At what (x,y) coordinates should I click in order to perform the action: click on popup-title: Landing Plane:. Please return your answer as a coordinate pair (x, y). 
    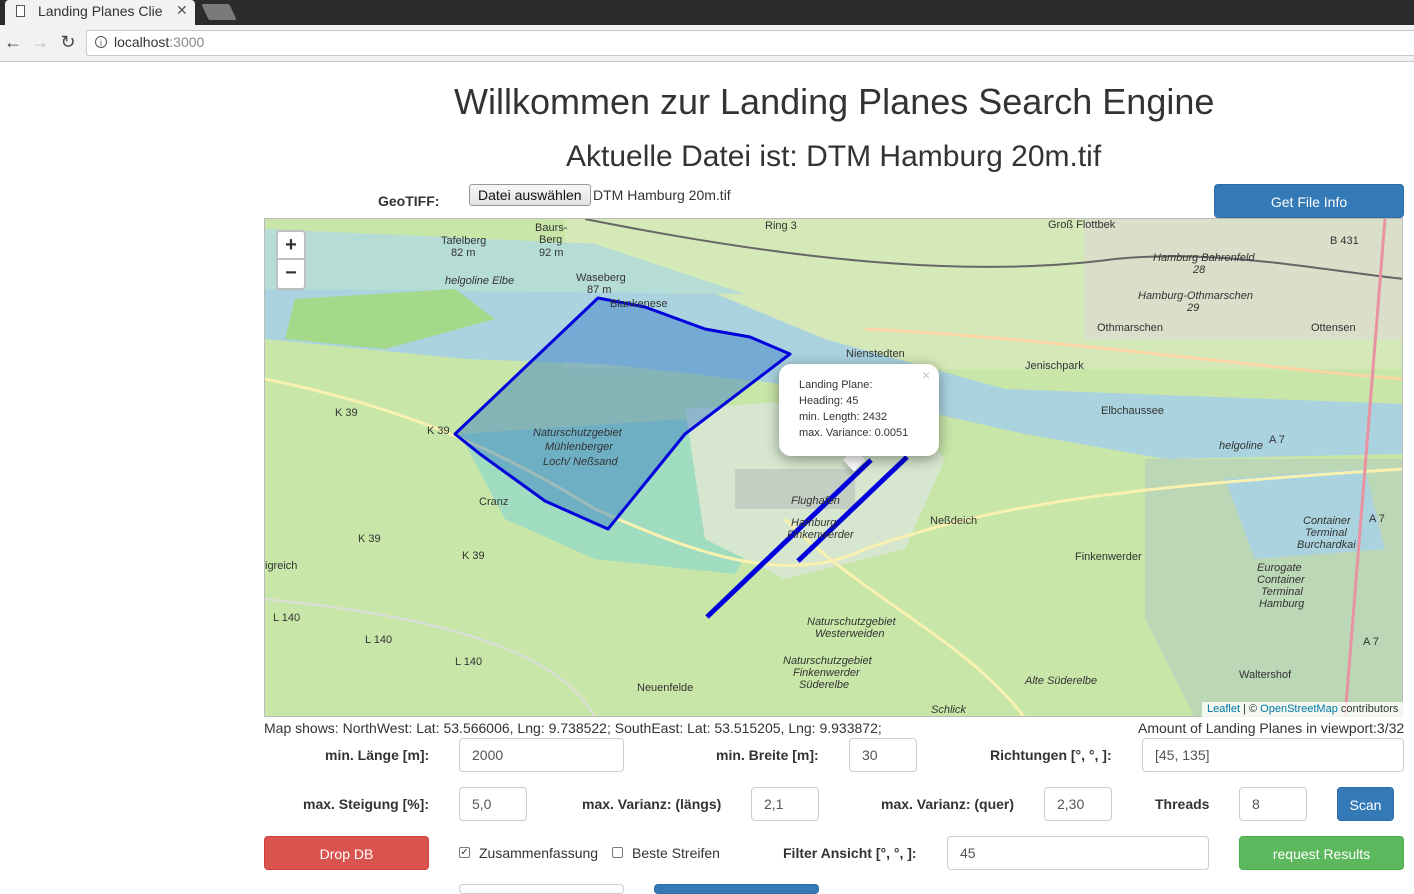
    Looking at the image, I should click on (836, 385).